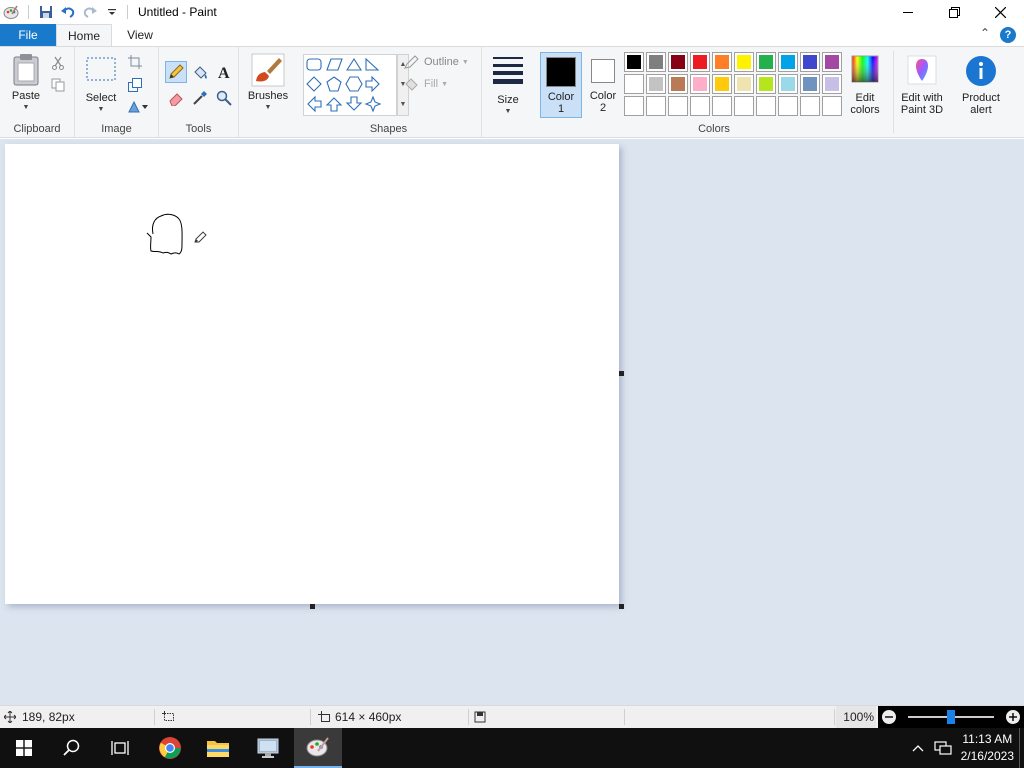  I want to click on save-icon, so click(46, 12).